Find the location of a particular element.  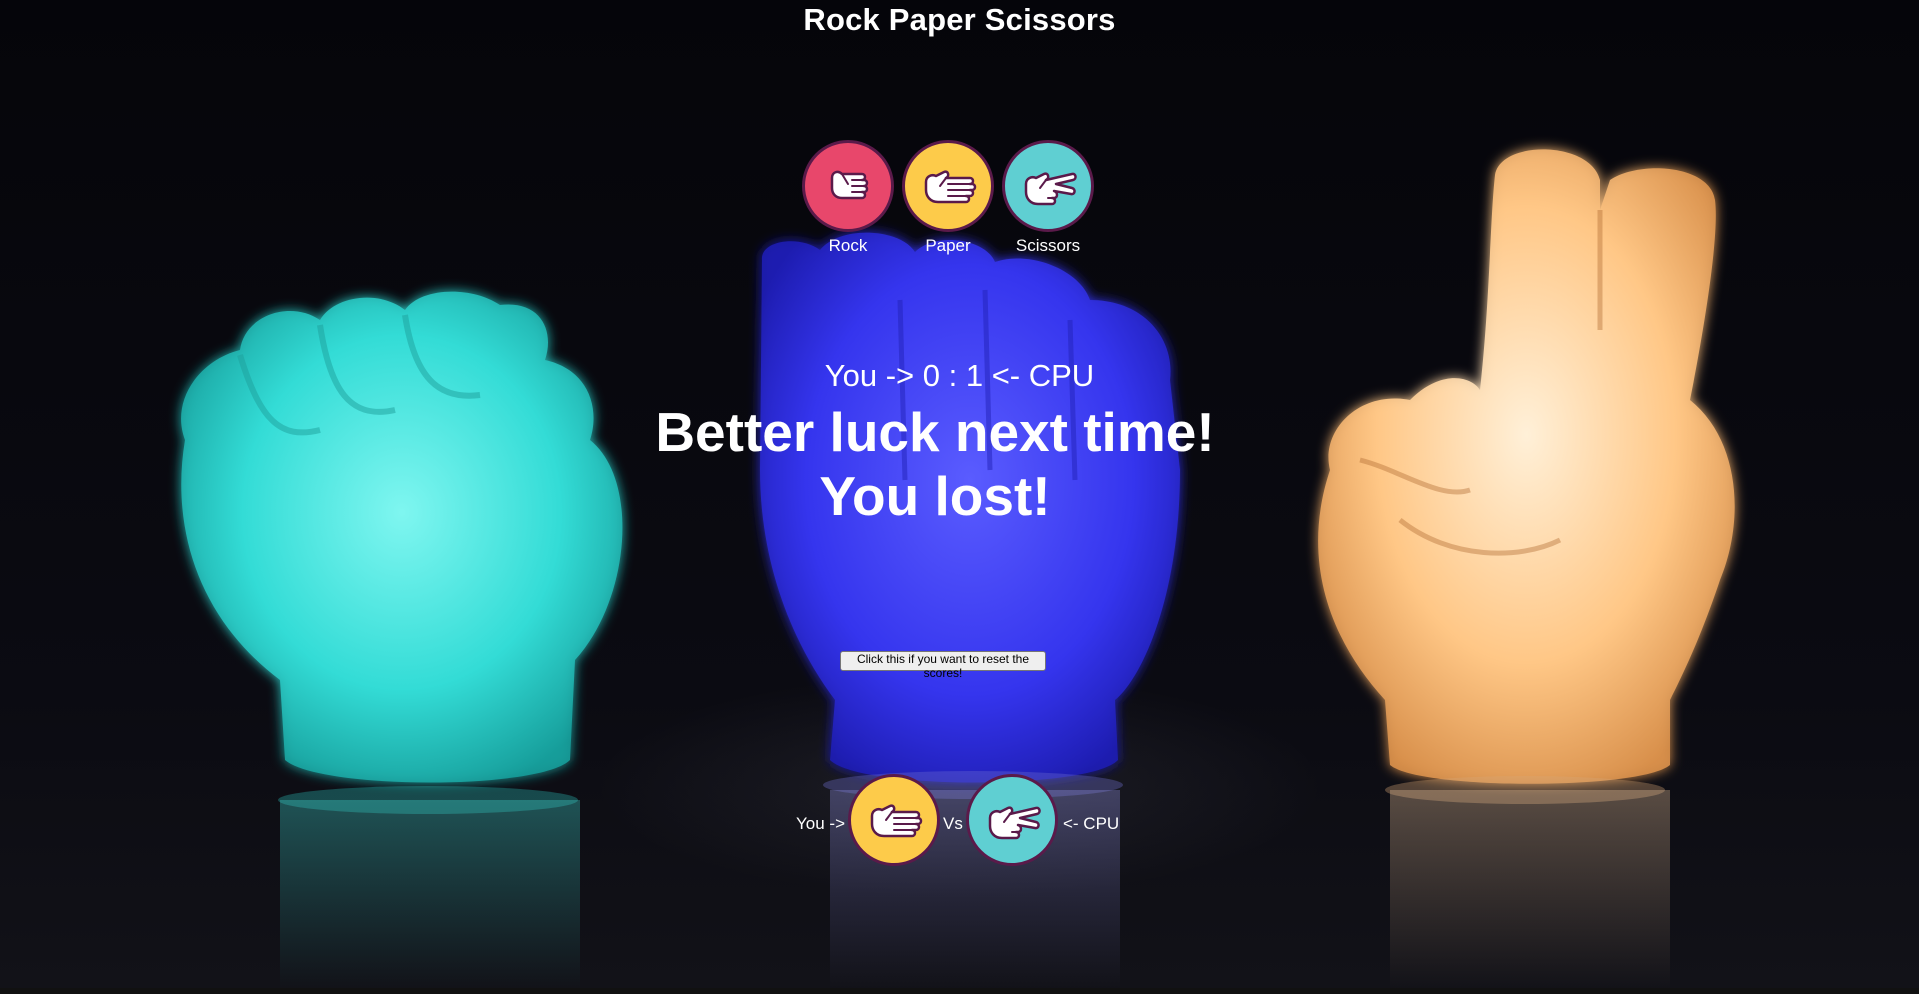

rock-hand-icon is located at coordinates (849, 185).